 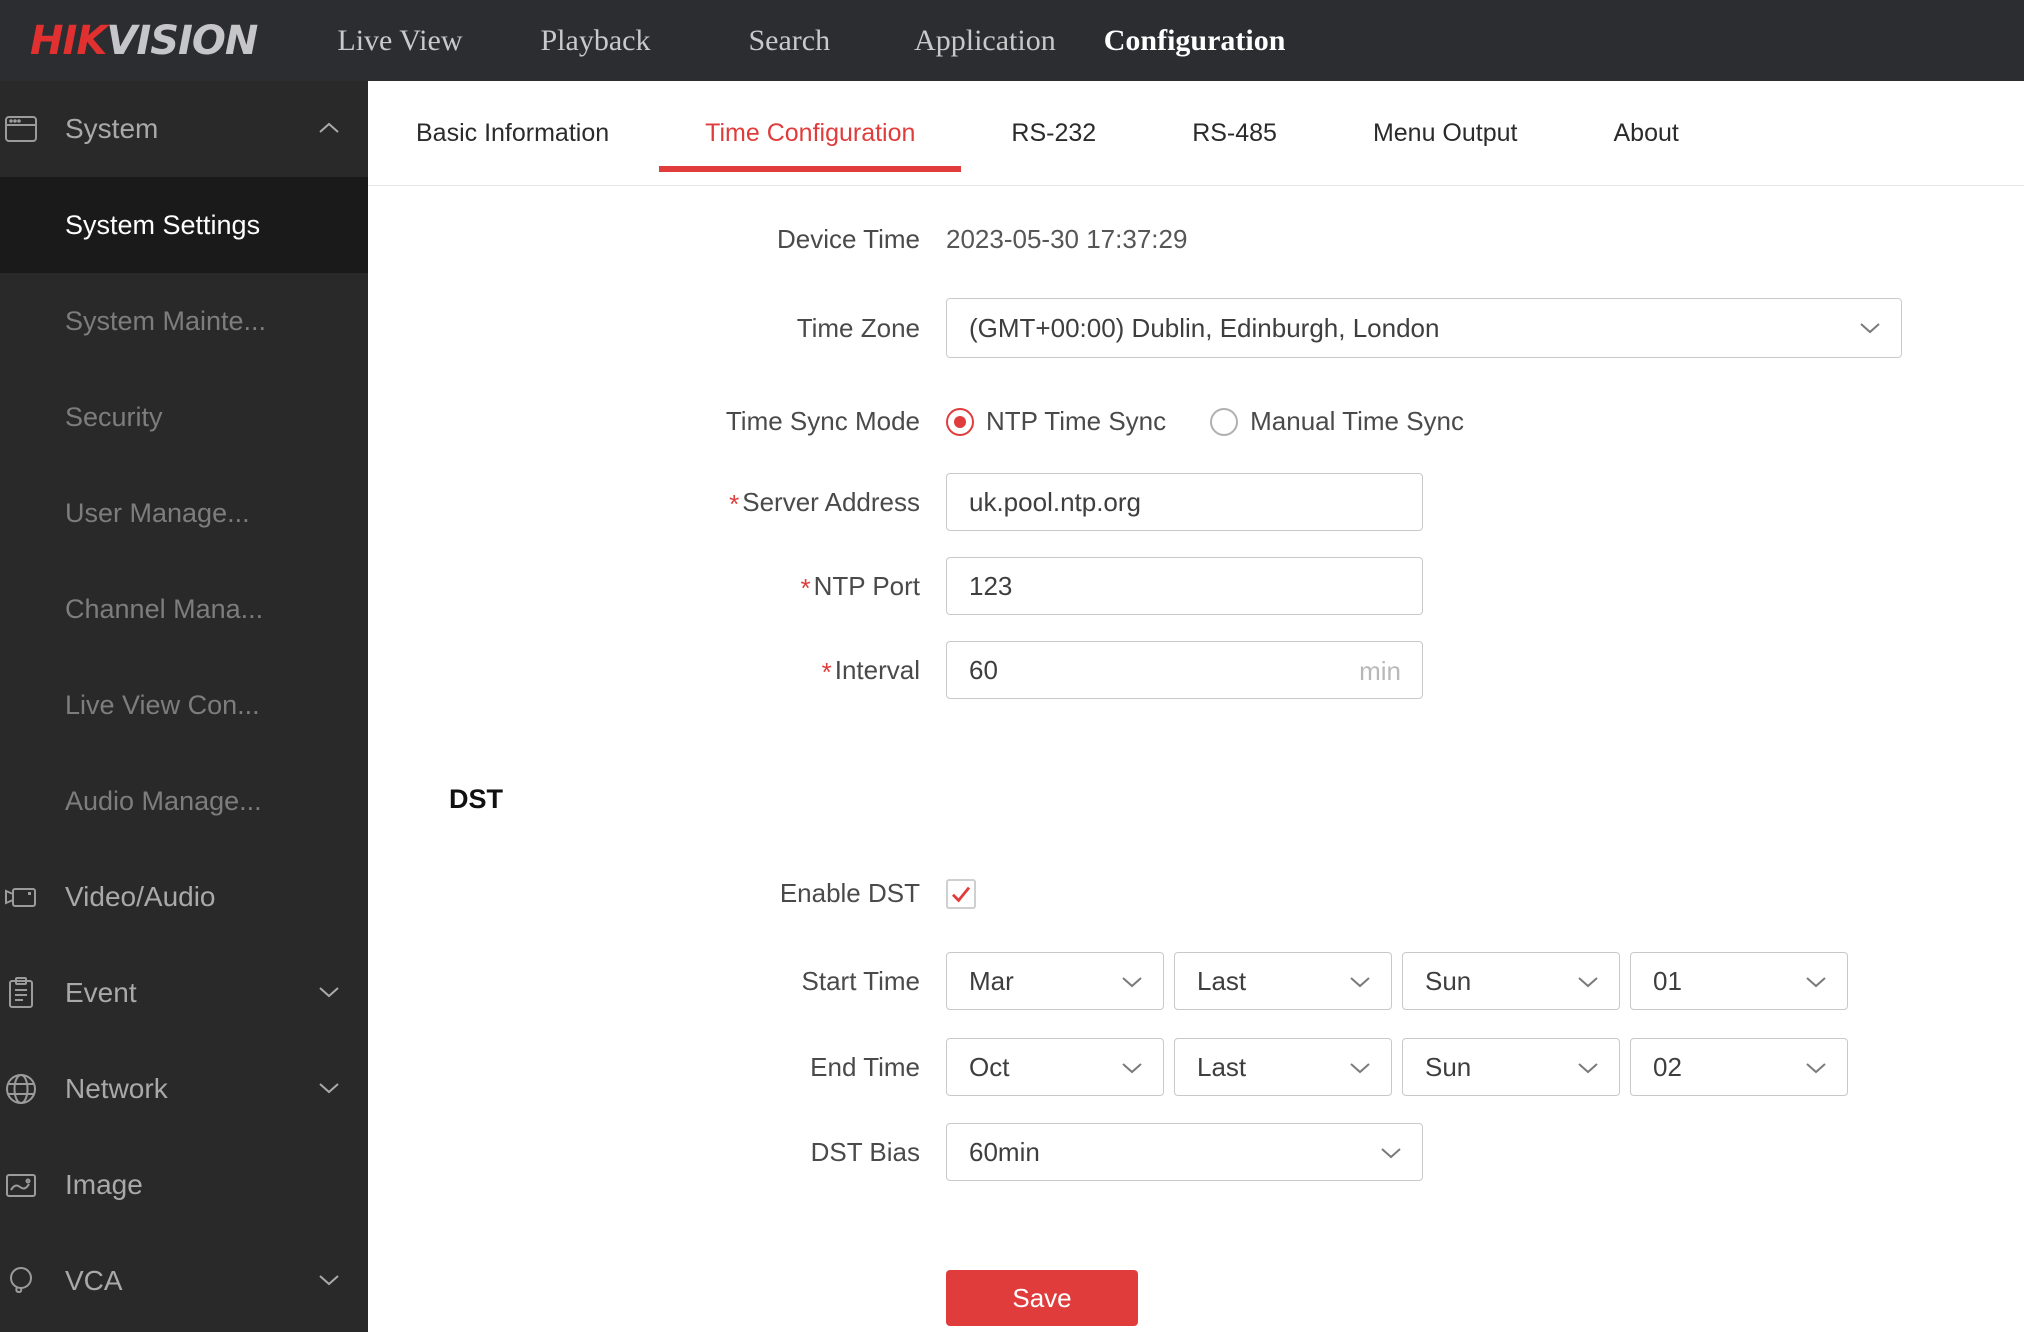 What do you see at coordinates (849, 893) in the screenshot?
I see `enable-dst-label: Enable DST` at bounding box center [849, 893].